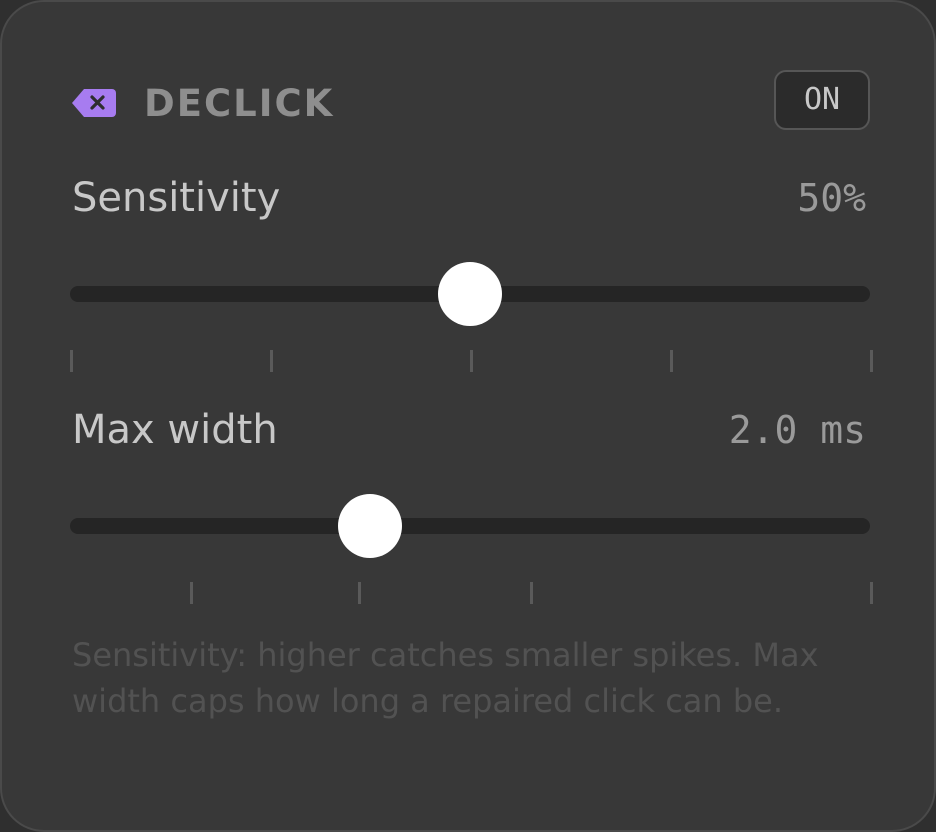 This screenshot has height=832, width=936. What do you see at coordinates (797, 430) in the screenshot?
I see `max-width-value: 2.0 ms` at bounding box center [797, 430].